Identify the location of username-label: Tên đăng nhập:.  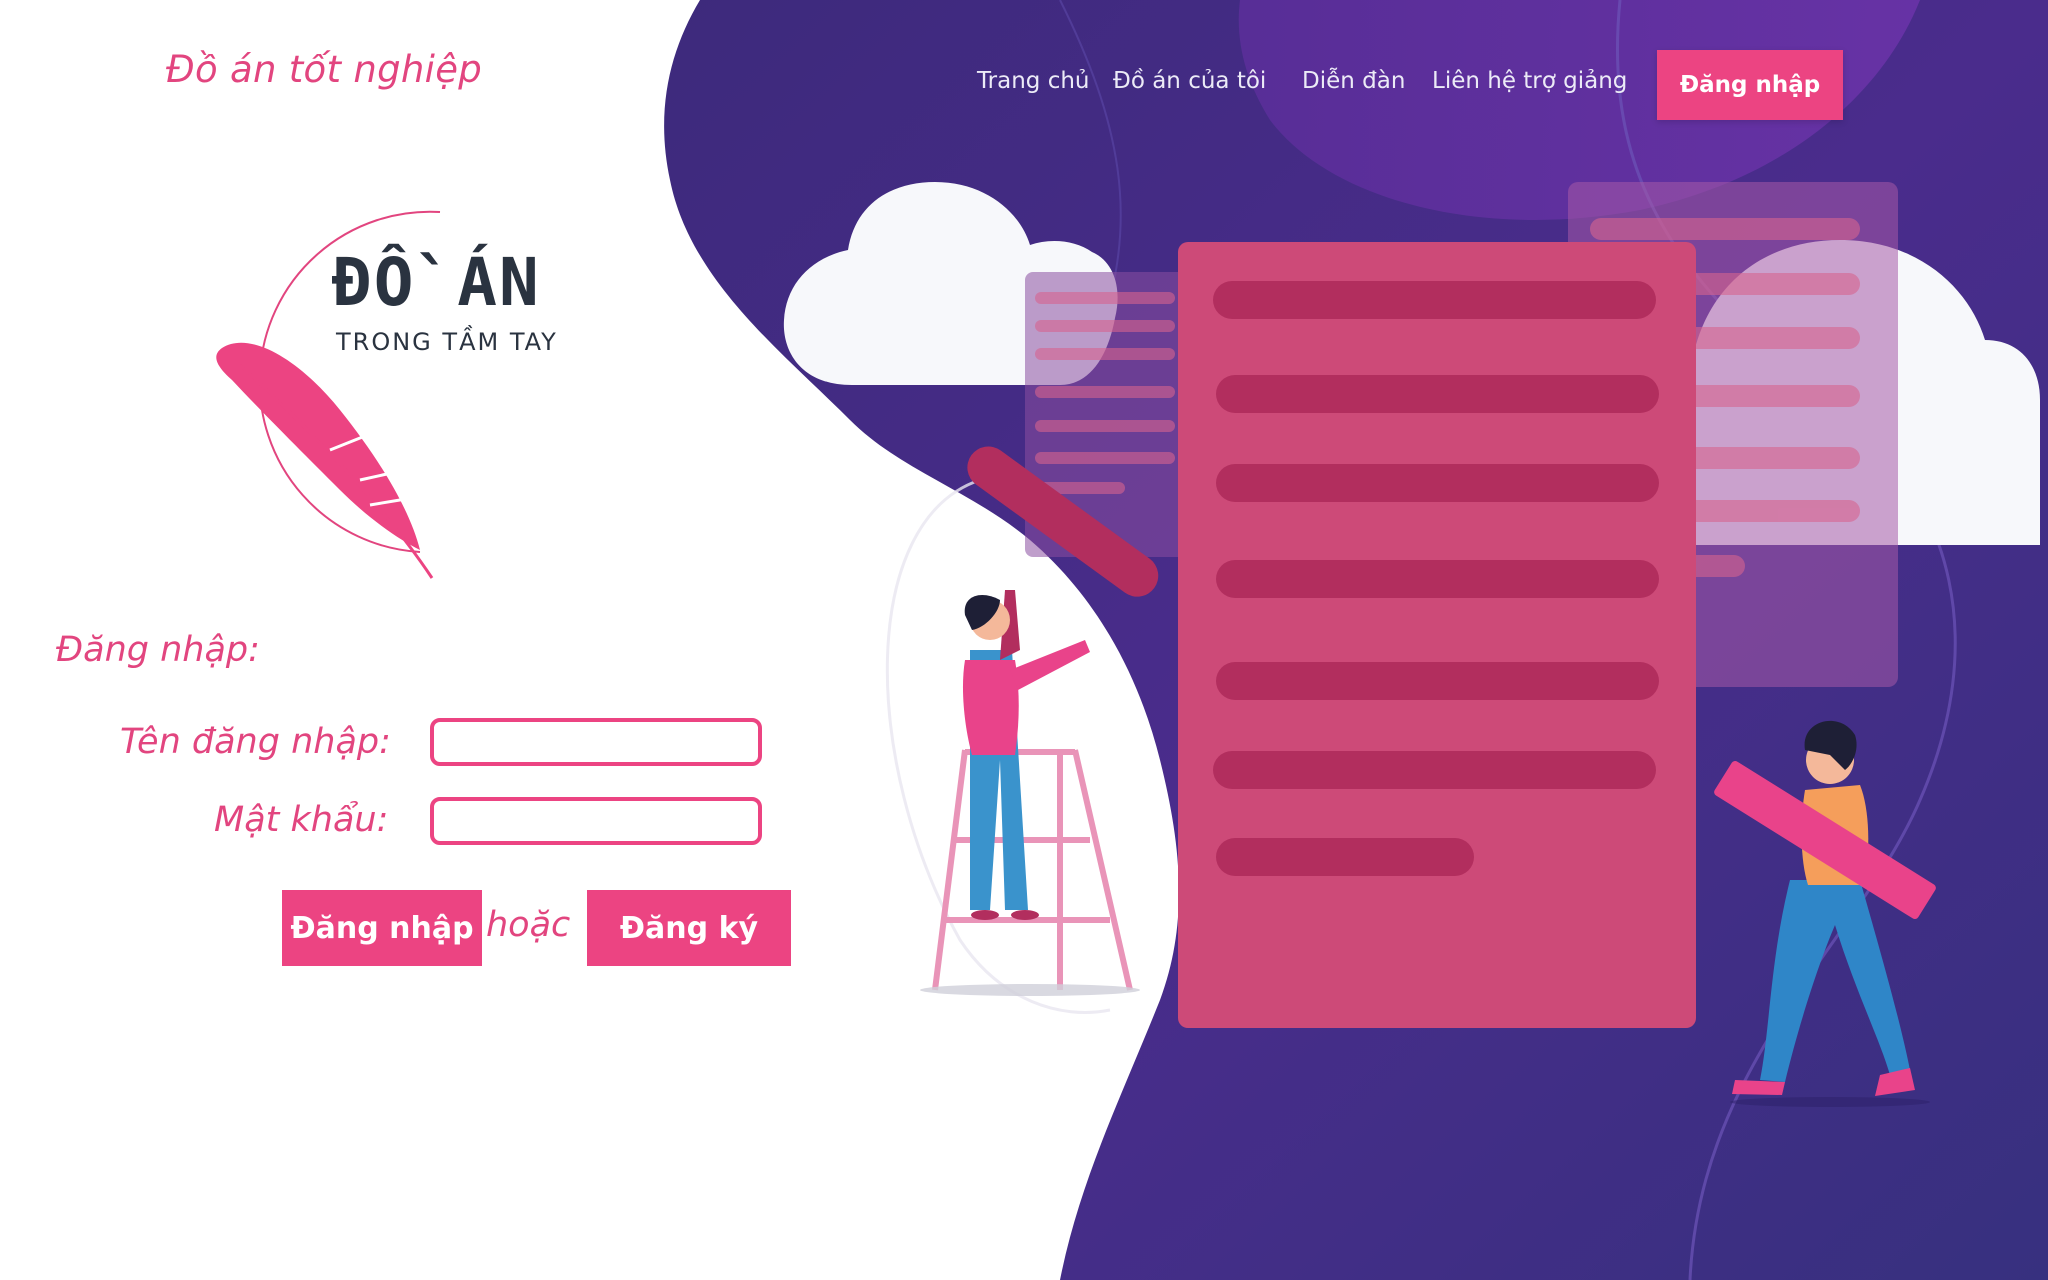
(255, 742).